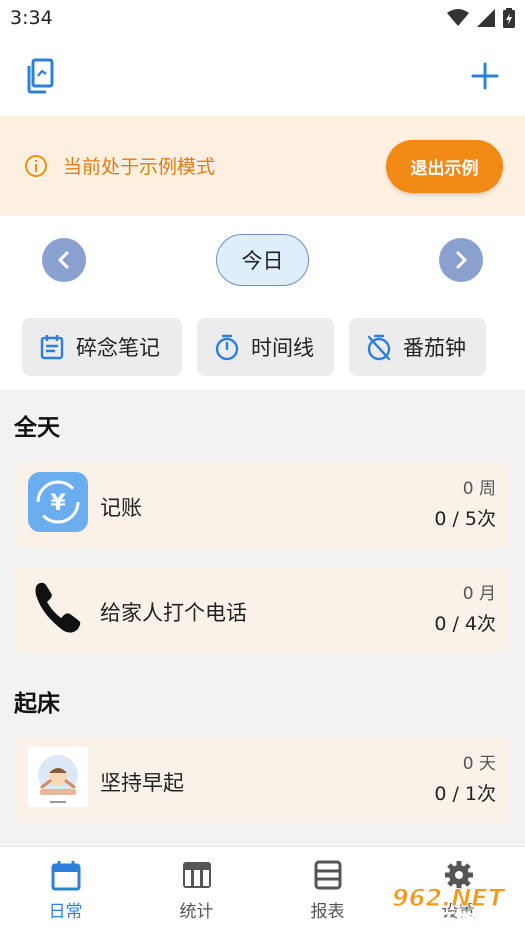  Describe the element at coordinates (434, 348) in the screenshot. I see `pomodoro-label: 番茄钟` at that location.